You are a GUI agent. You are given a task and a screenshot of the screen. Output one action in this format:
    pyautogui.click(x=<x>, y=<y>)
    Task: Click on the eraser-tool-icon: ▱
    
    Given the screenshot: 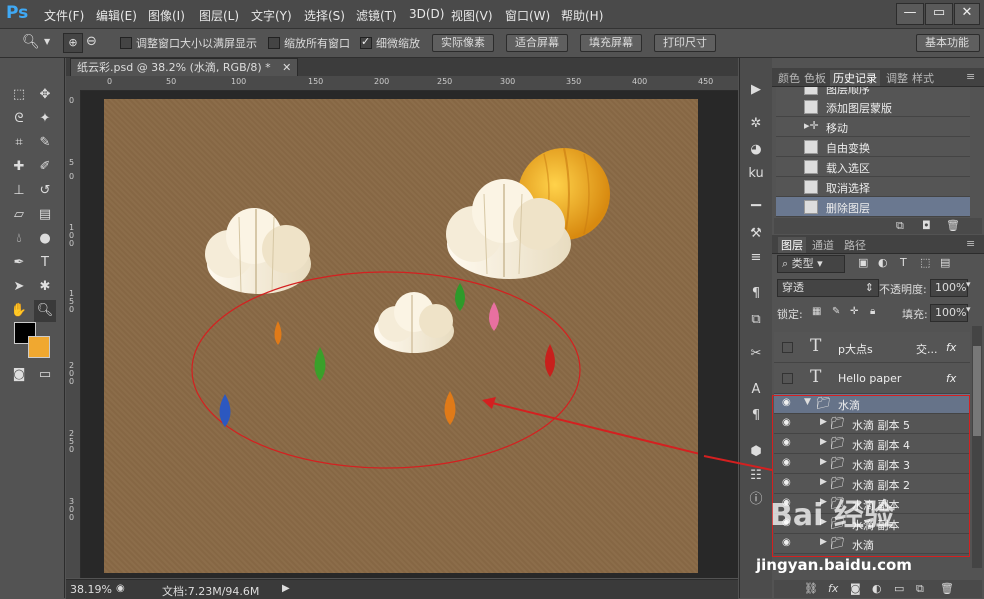 What is the action you would take?
    pyautogui.click(x=19, y=215)
    